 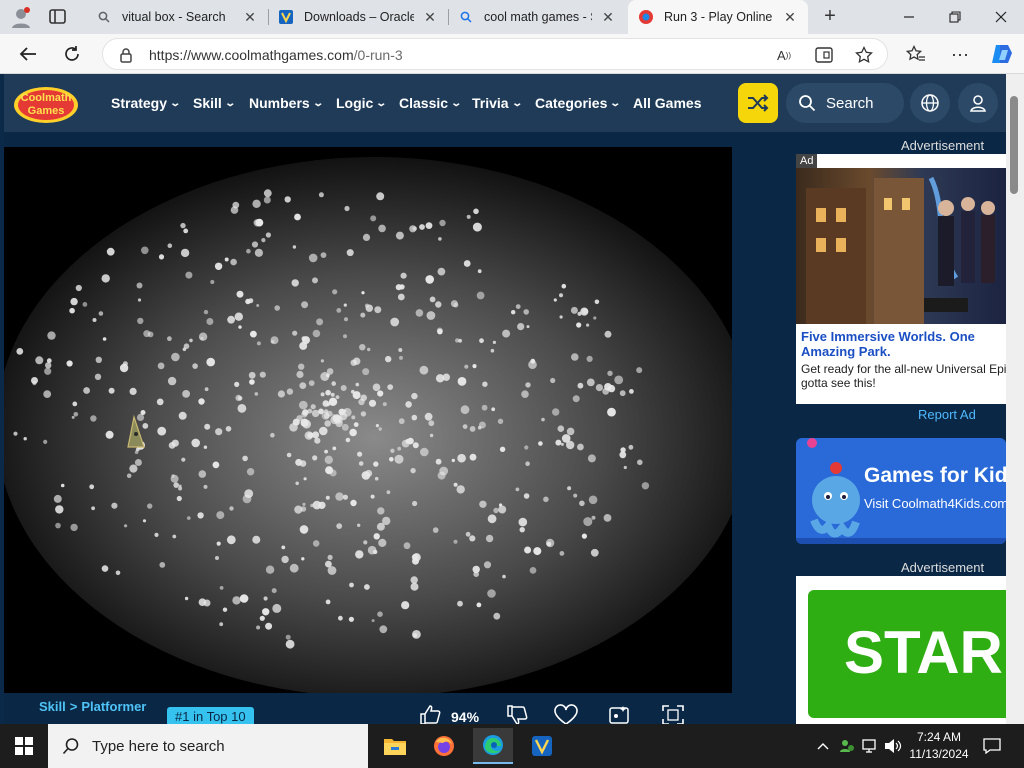 I want to click on new-tab-button: +, so click(x=830, y=17).